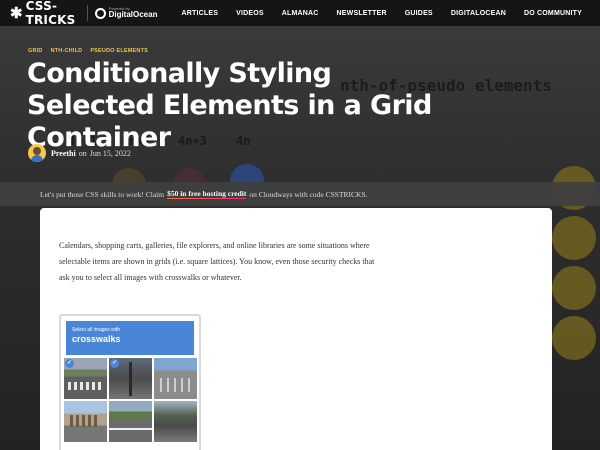  I want to click on nav-item-guides: GUIDES, so click(419, 13).